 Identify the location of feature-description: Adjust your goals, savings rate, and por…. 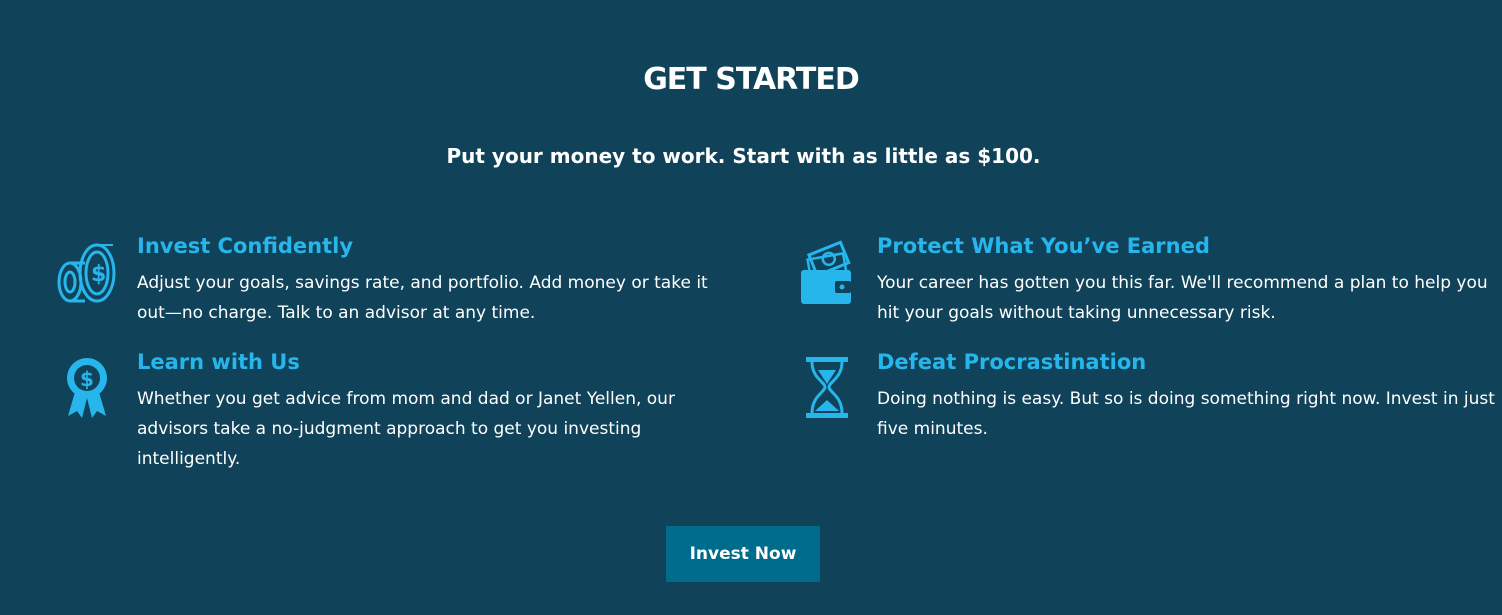
(422, 298).